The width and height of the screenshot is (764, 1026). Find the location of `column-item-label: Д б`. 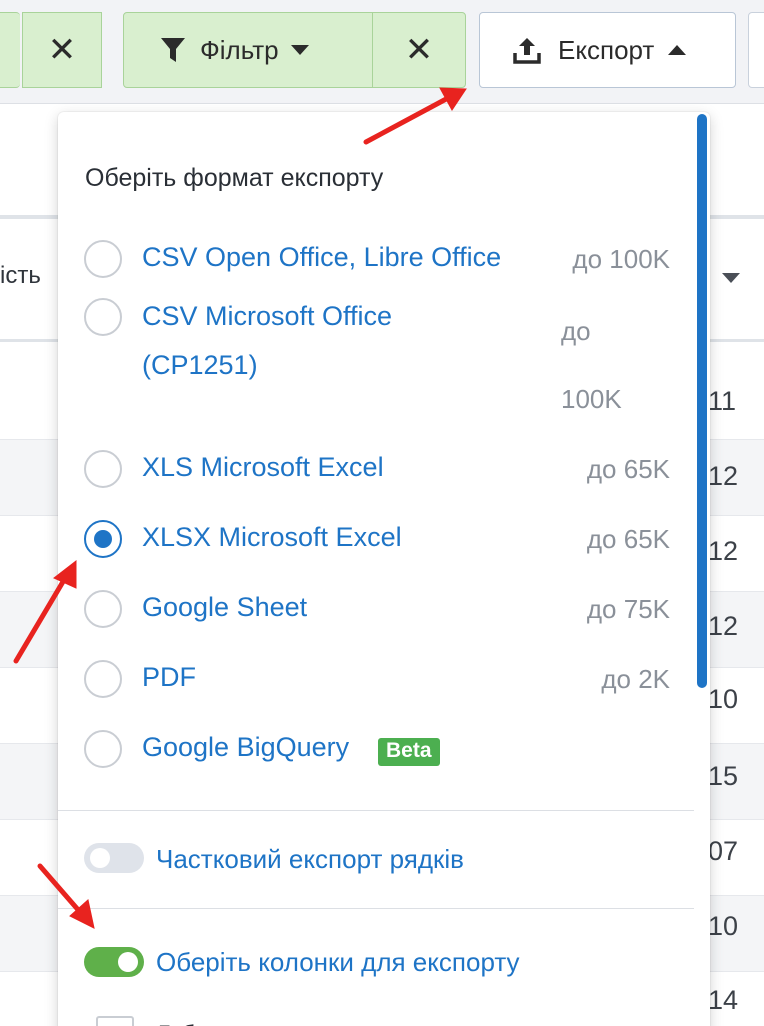

column-item-label: Д б is located at coordinates (174, 1023).